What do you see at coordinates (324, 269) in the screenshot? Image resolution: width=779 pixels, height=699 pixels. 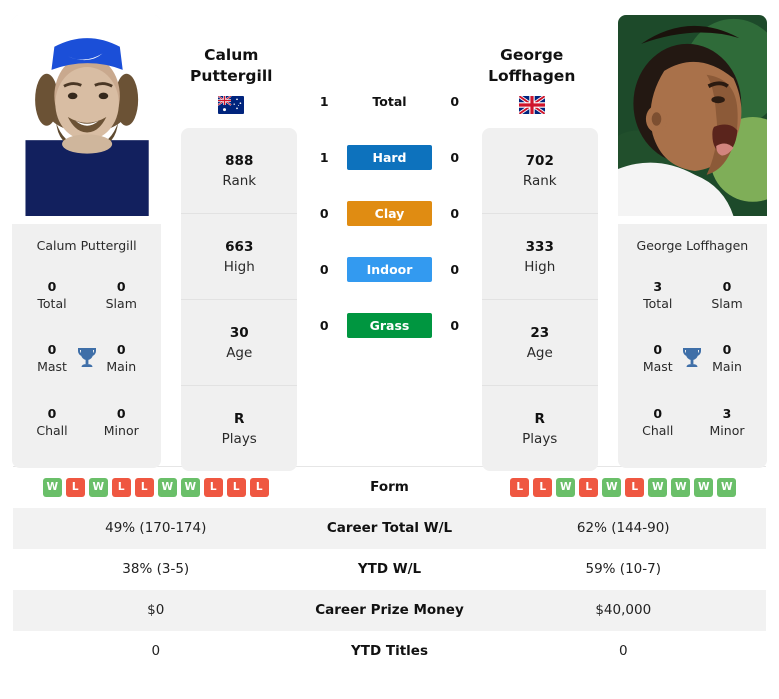 I see `h2h-indoor-left: 0` at bounding box center [324, 269].